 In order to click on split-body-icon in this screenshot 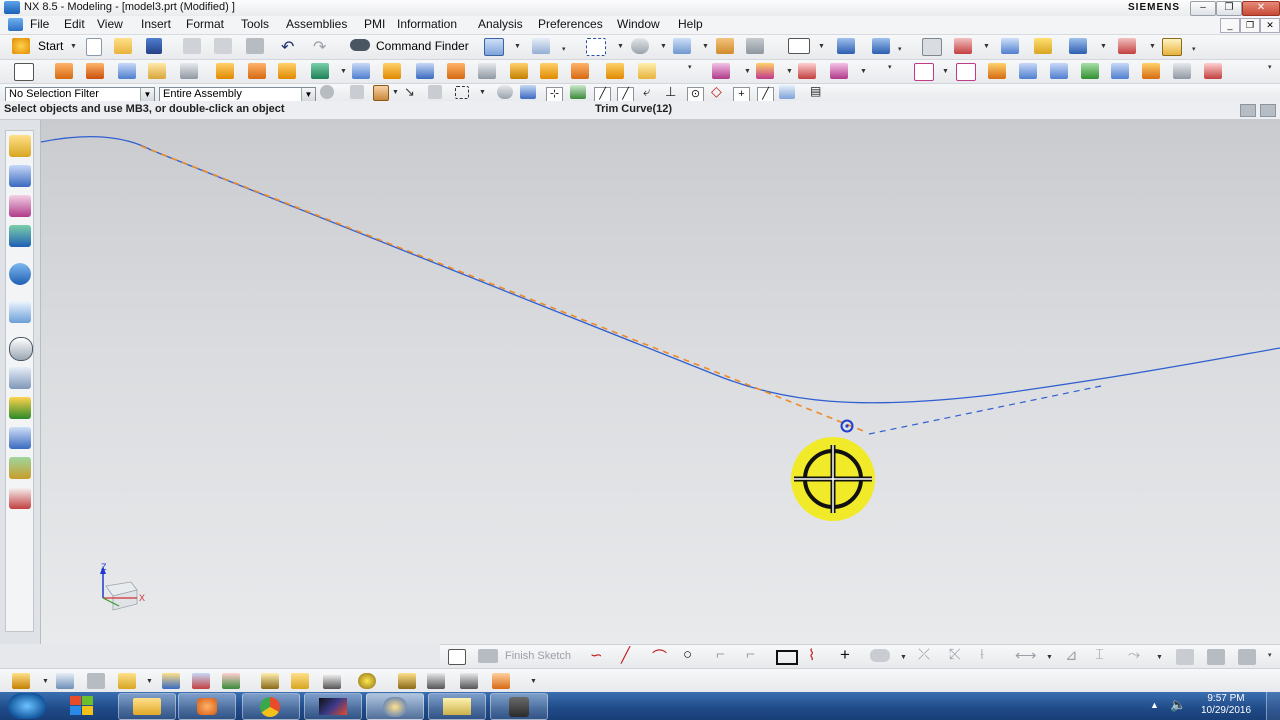, I will do `click(580, 71)`.